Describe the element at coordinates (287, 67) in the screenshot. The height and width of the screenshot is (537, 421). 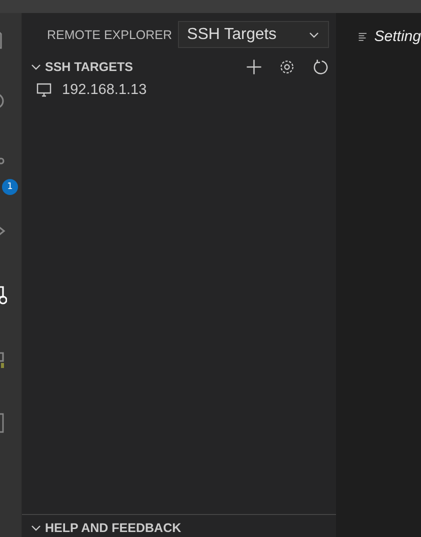
I see `settings-icon` at that location.